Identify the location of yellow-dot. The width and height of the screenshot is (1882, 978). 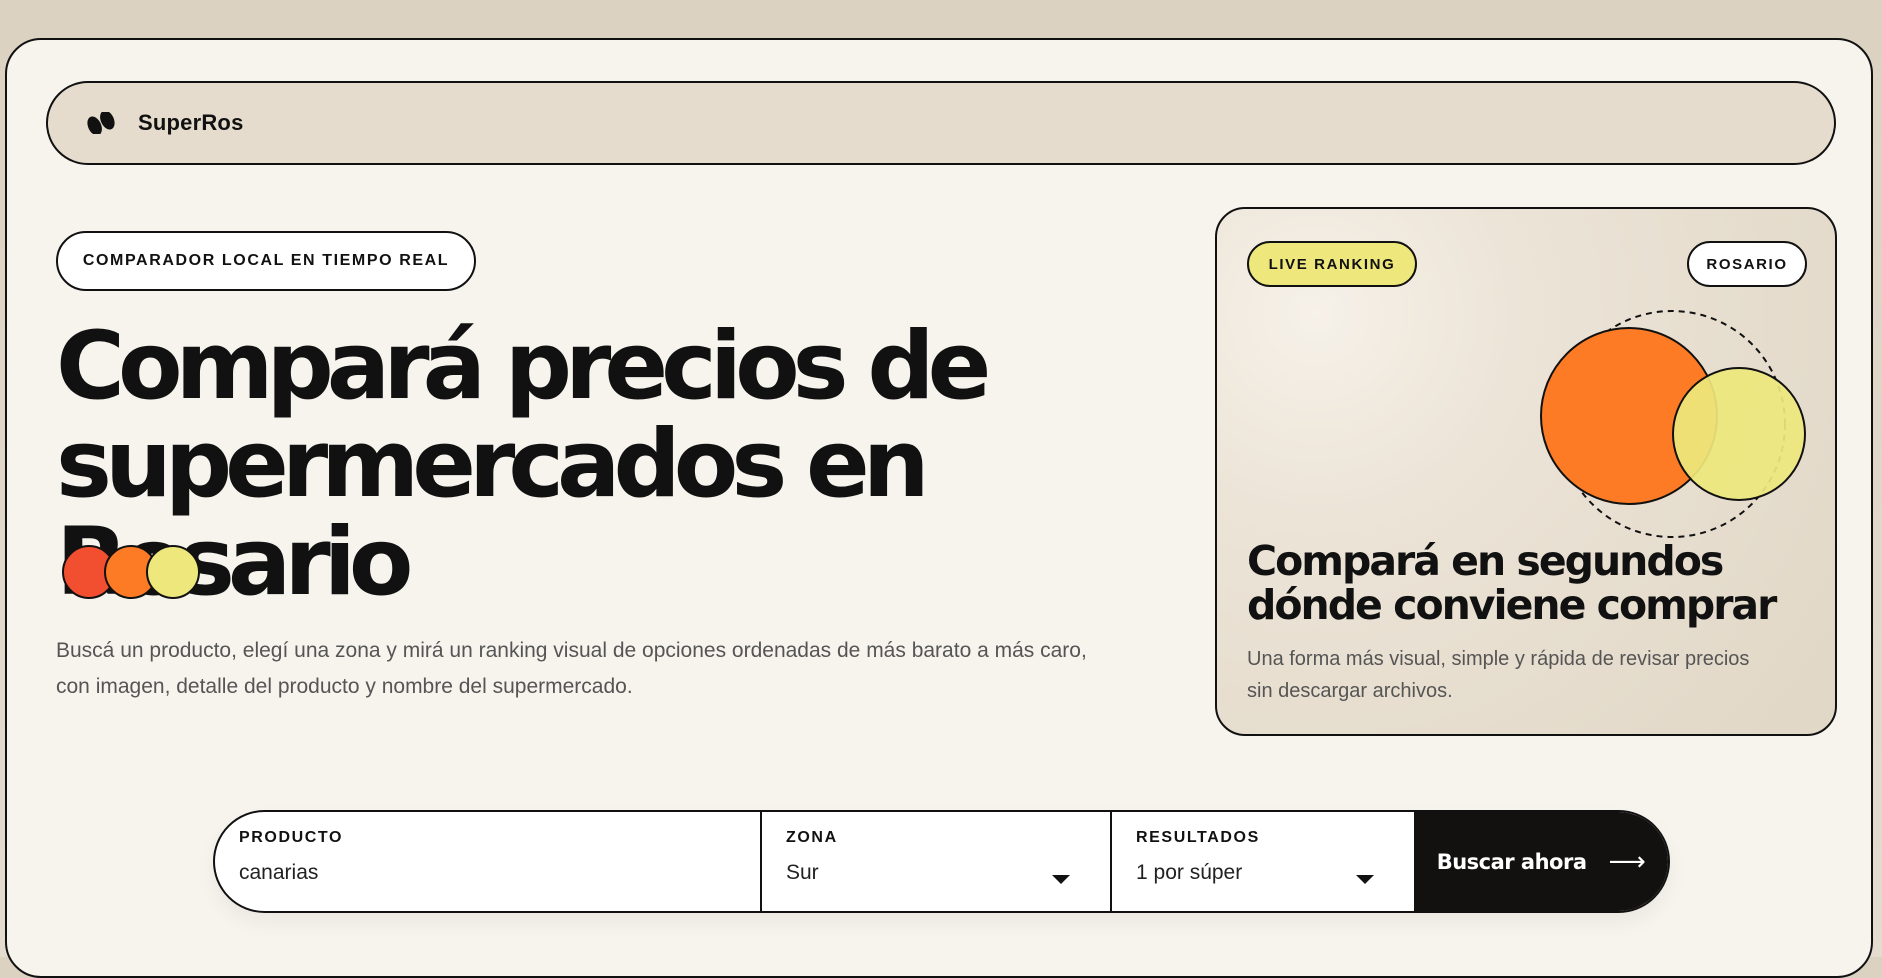
(173, 572).